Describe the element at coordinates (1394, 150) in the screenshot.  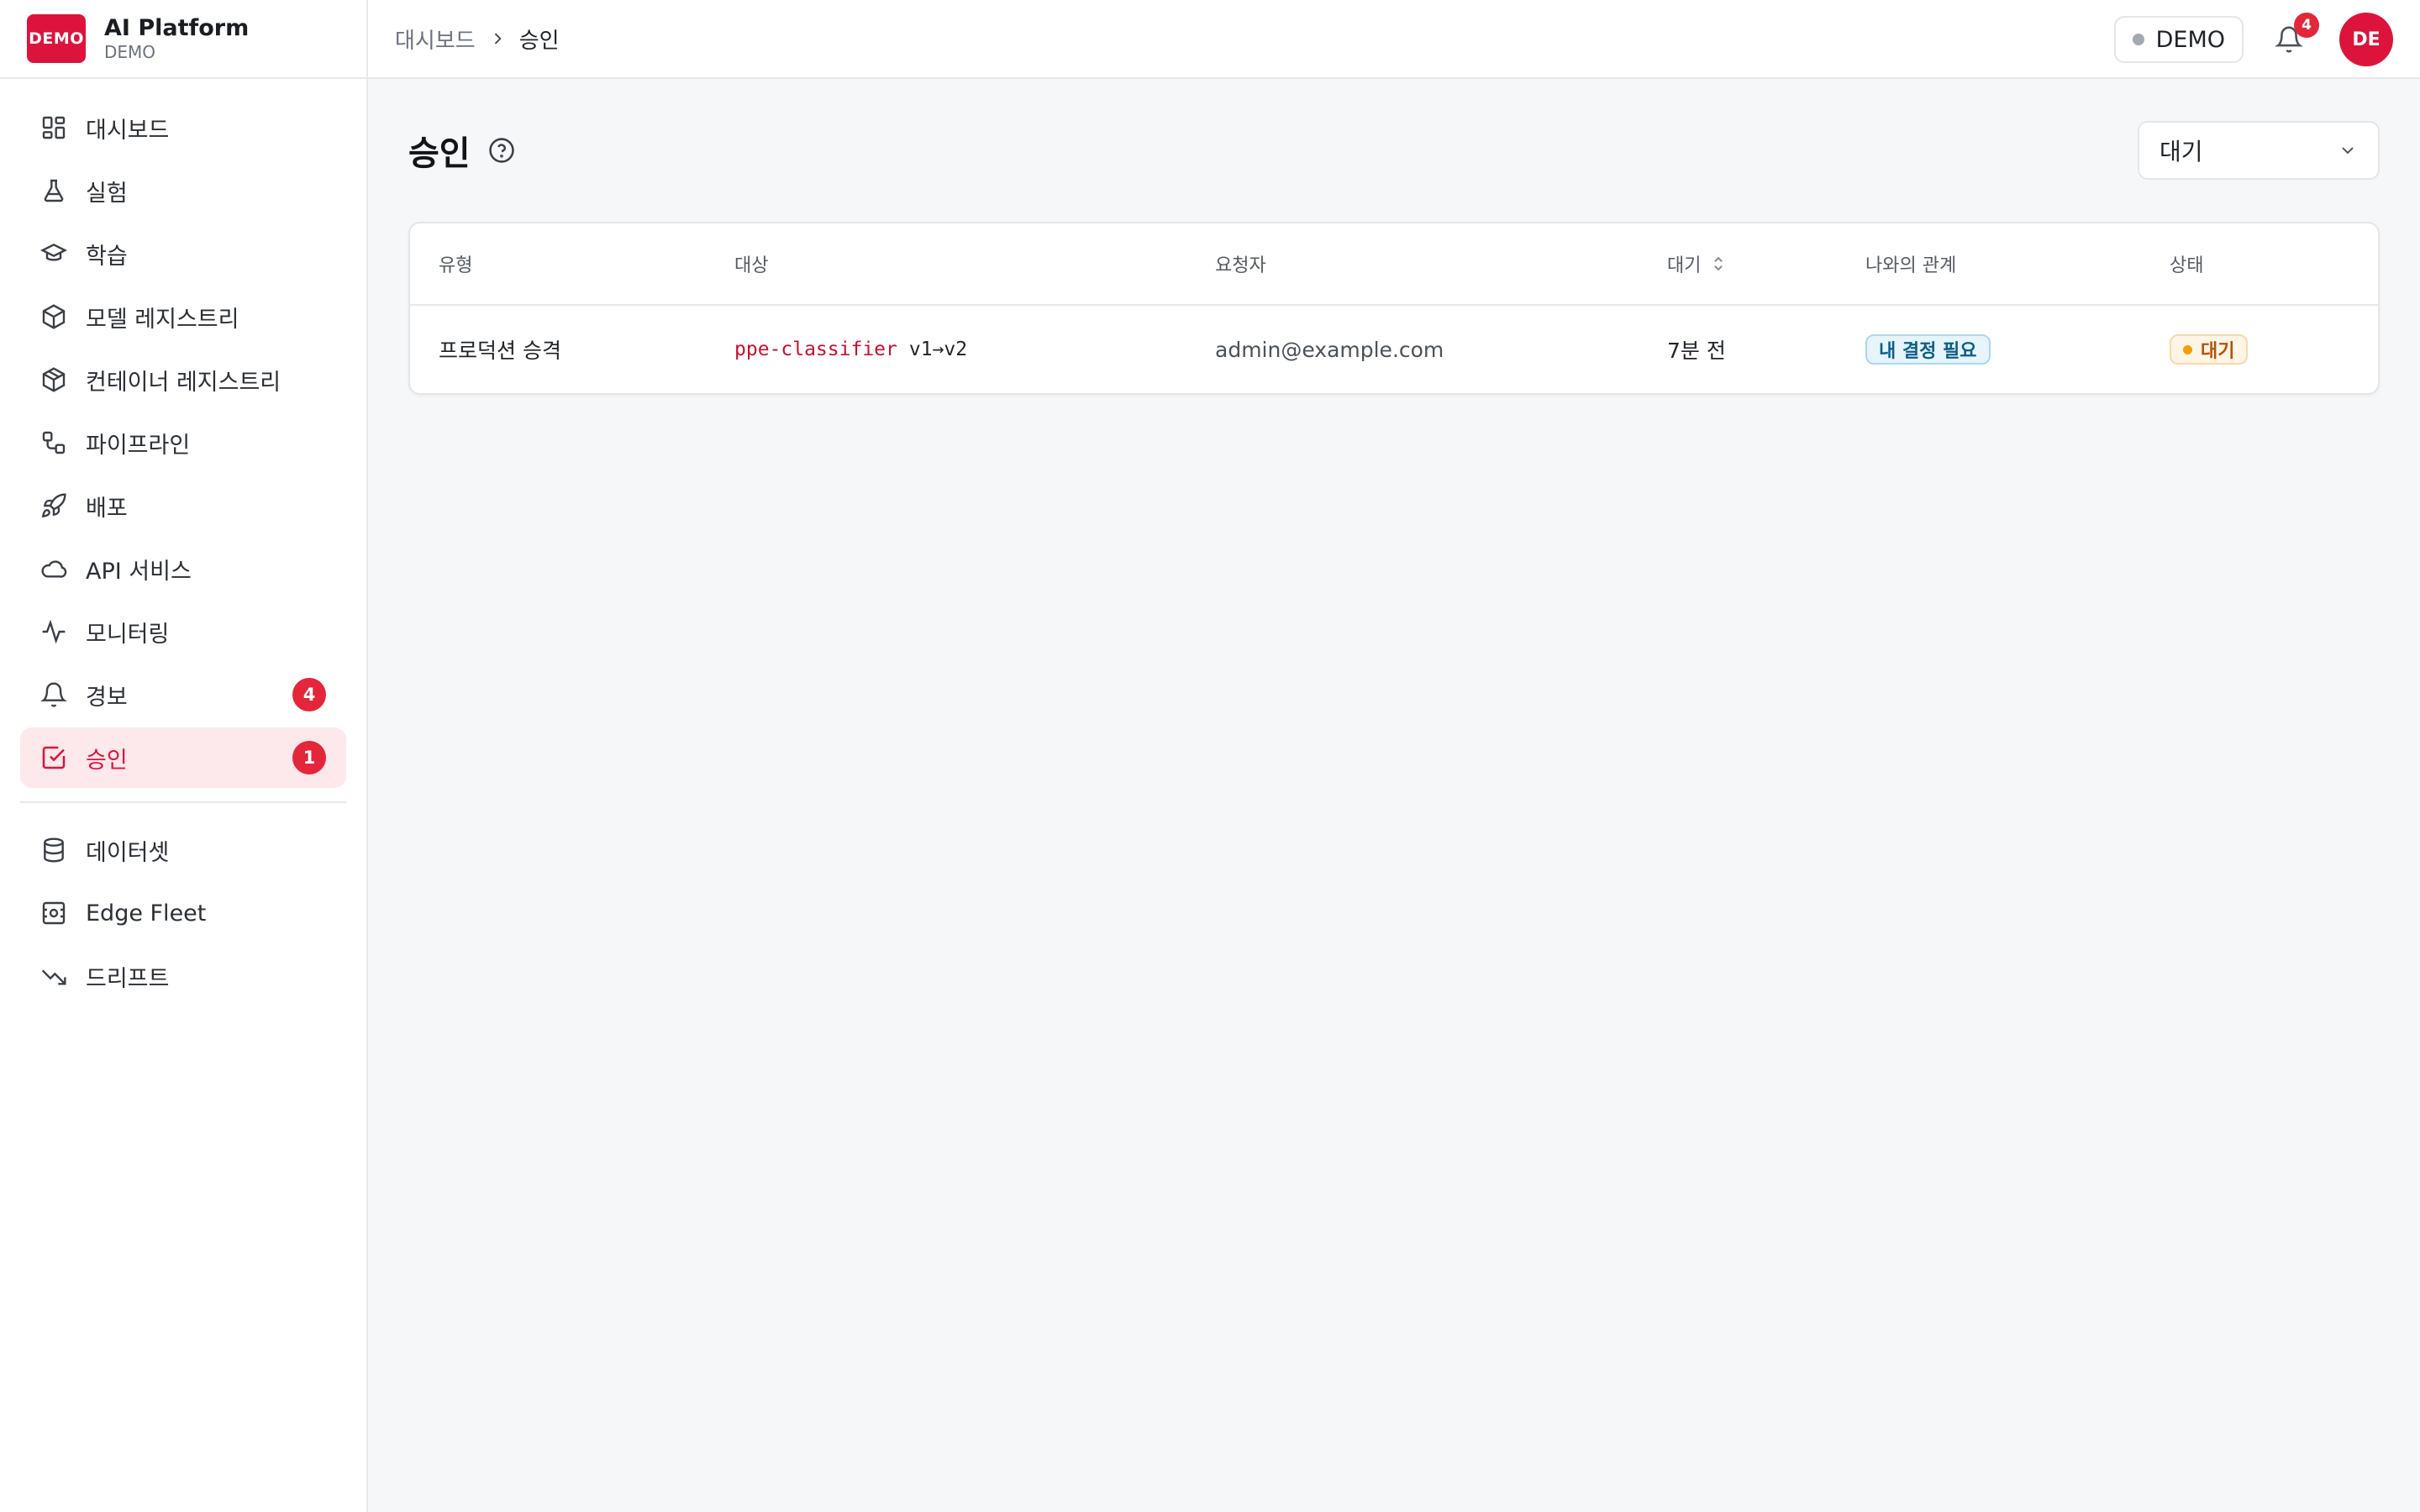
I see `page-header: 승인 대기` at that location.